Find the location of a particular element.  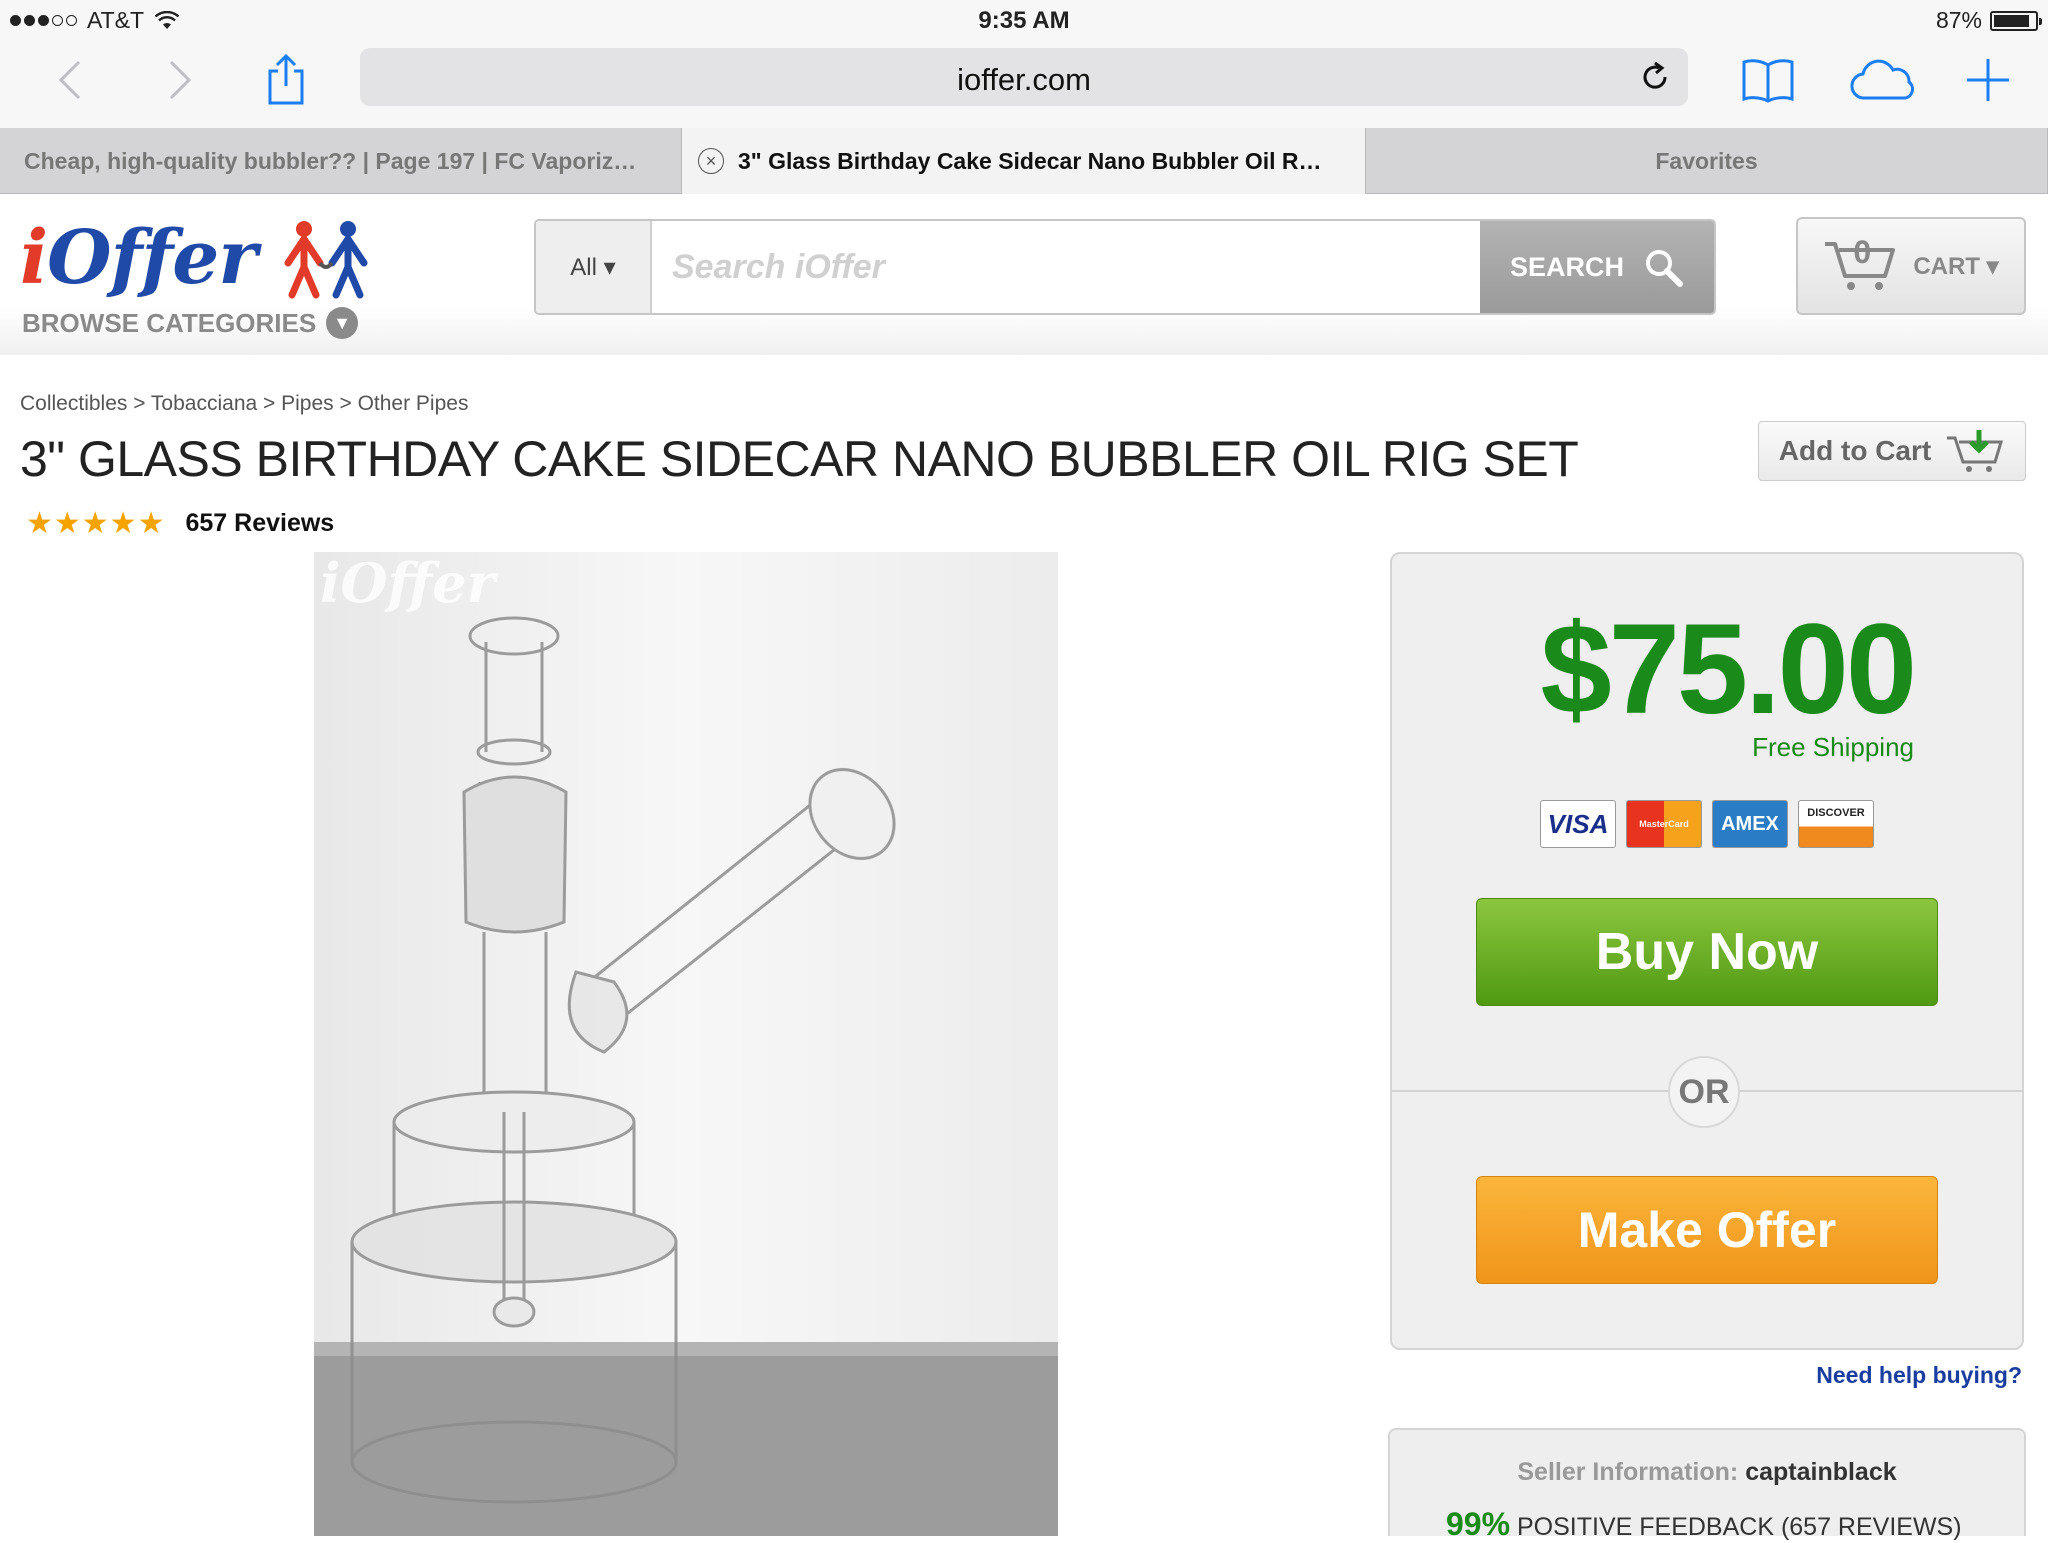

browse-categories-button: BROWSE CATEGORIES ▼ is located at coordinates (190, 323).